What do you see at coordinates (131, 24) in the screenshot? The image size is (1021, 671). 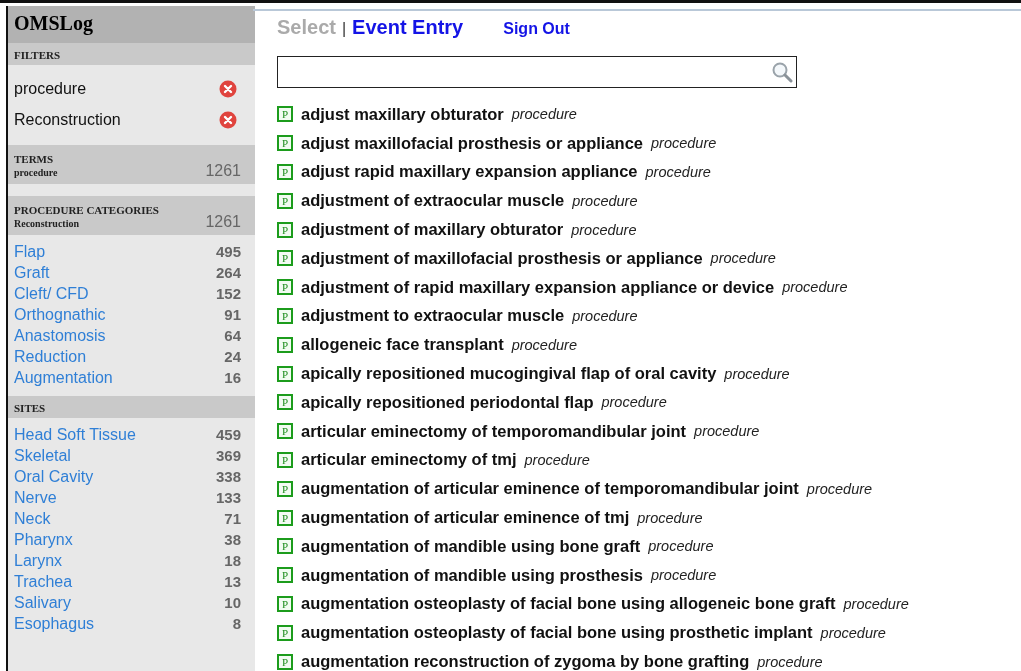 I see `app-title: OMSLog` at bounding box center [131, 24].